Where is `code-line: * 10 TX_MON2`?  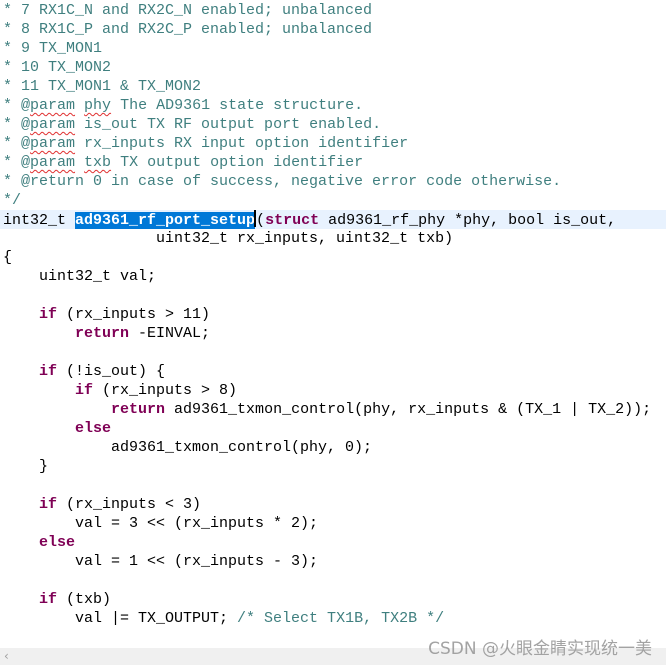 code-line: * 10 TX_MON2 is located at coordinates (333, 67).